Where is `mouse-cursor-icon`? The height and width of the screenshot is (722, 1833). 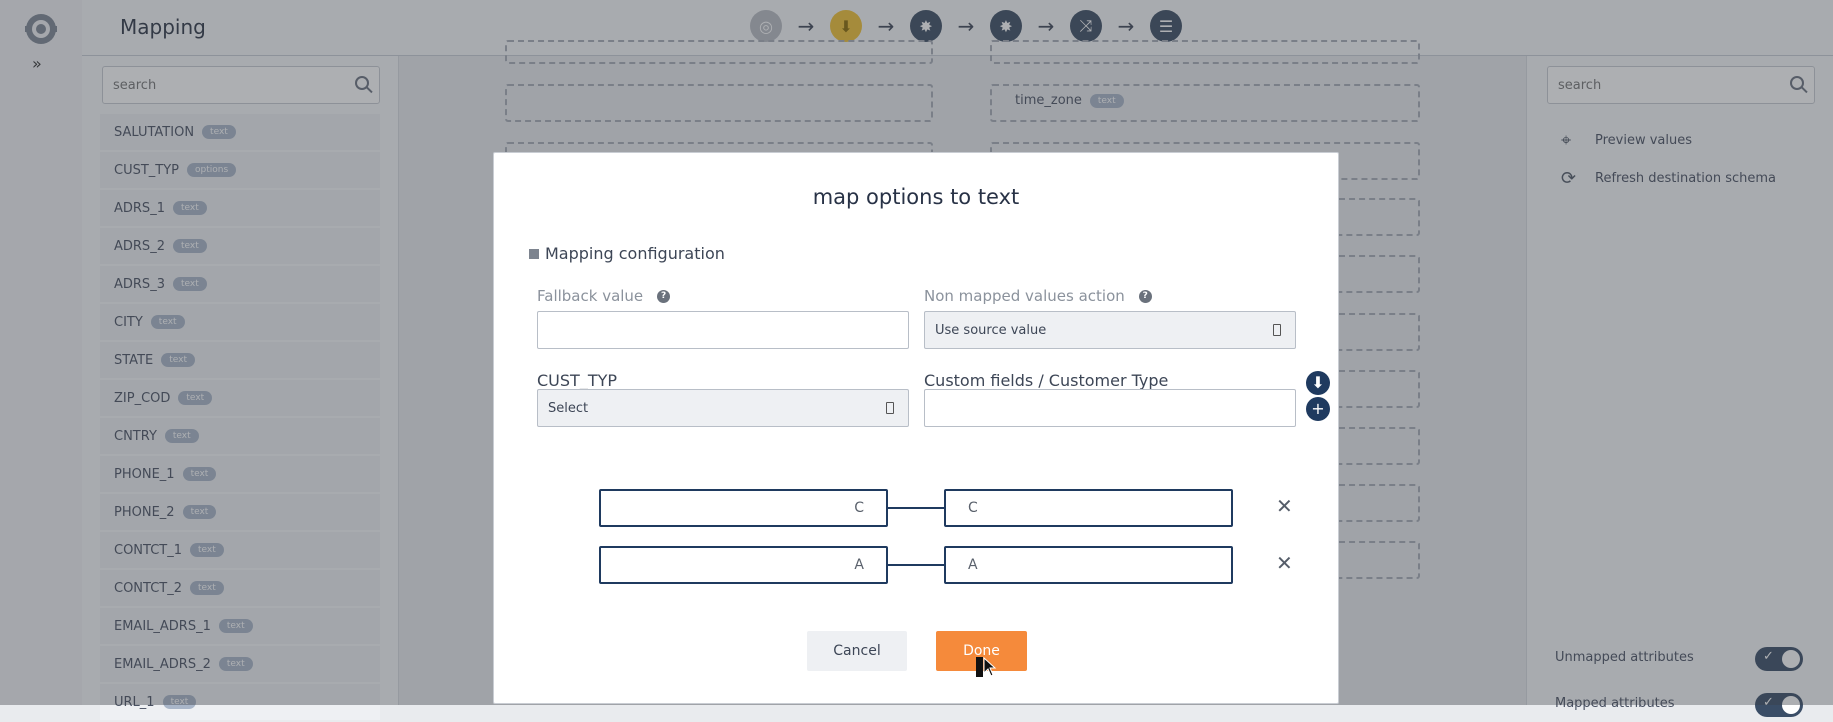 mouse-cursor-icon is located at coordinates (986, 667).